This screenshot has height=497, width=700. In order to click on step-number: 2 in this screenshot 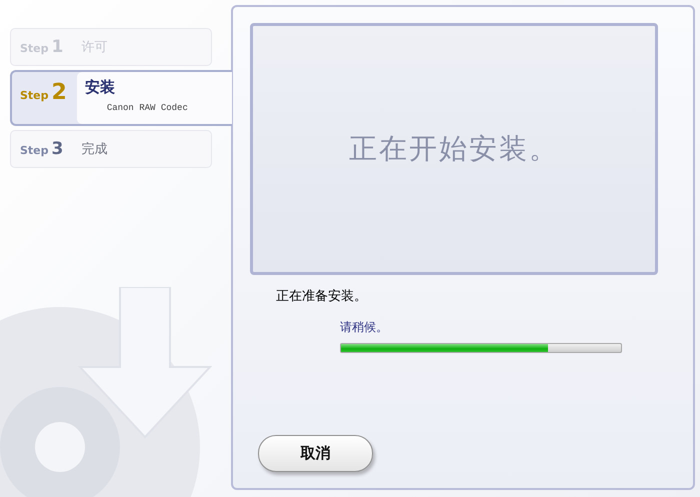, I will do `click(59, 92)`.